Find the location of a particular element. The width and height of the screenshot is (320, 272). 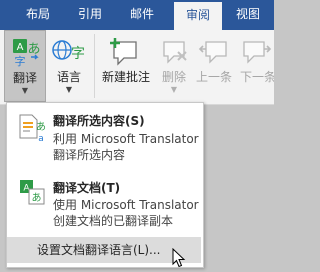

translate-document-desc-2: 创建文档的已翻译副本 is located at coordinates (113, 221).